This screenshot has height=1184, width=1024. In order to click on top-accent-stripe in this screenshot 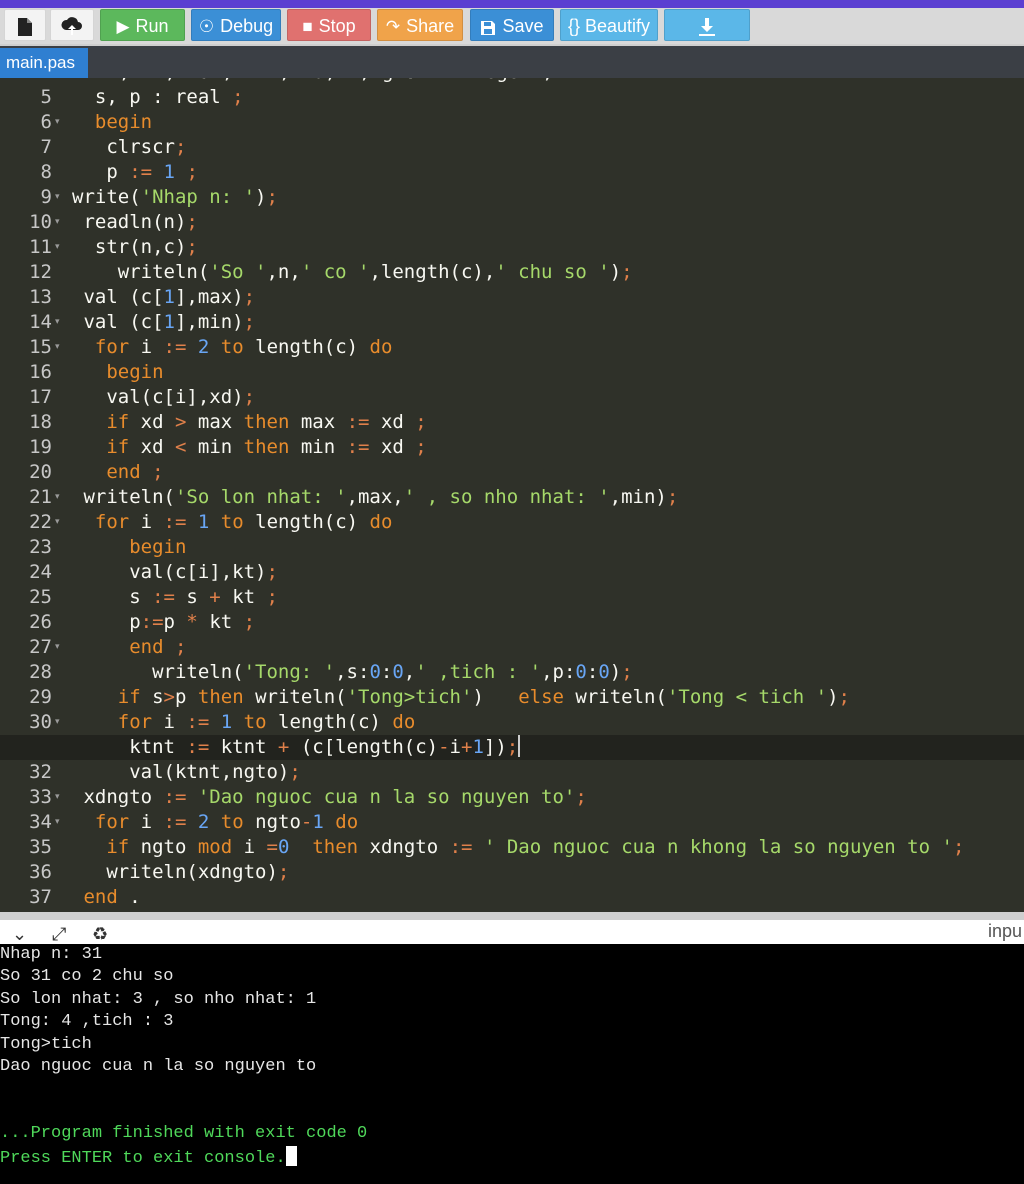, I will do `click(512, 4)`.